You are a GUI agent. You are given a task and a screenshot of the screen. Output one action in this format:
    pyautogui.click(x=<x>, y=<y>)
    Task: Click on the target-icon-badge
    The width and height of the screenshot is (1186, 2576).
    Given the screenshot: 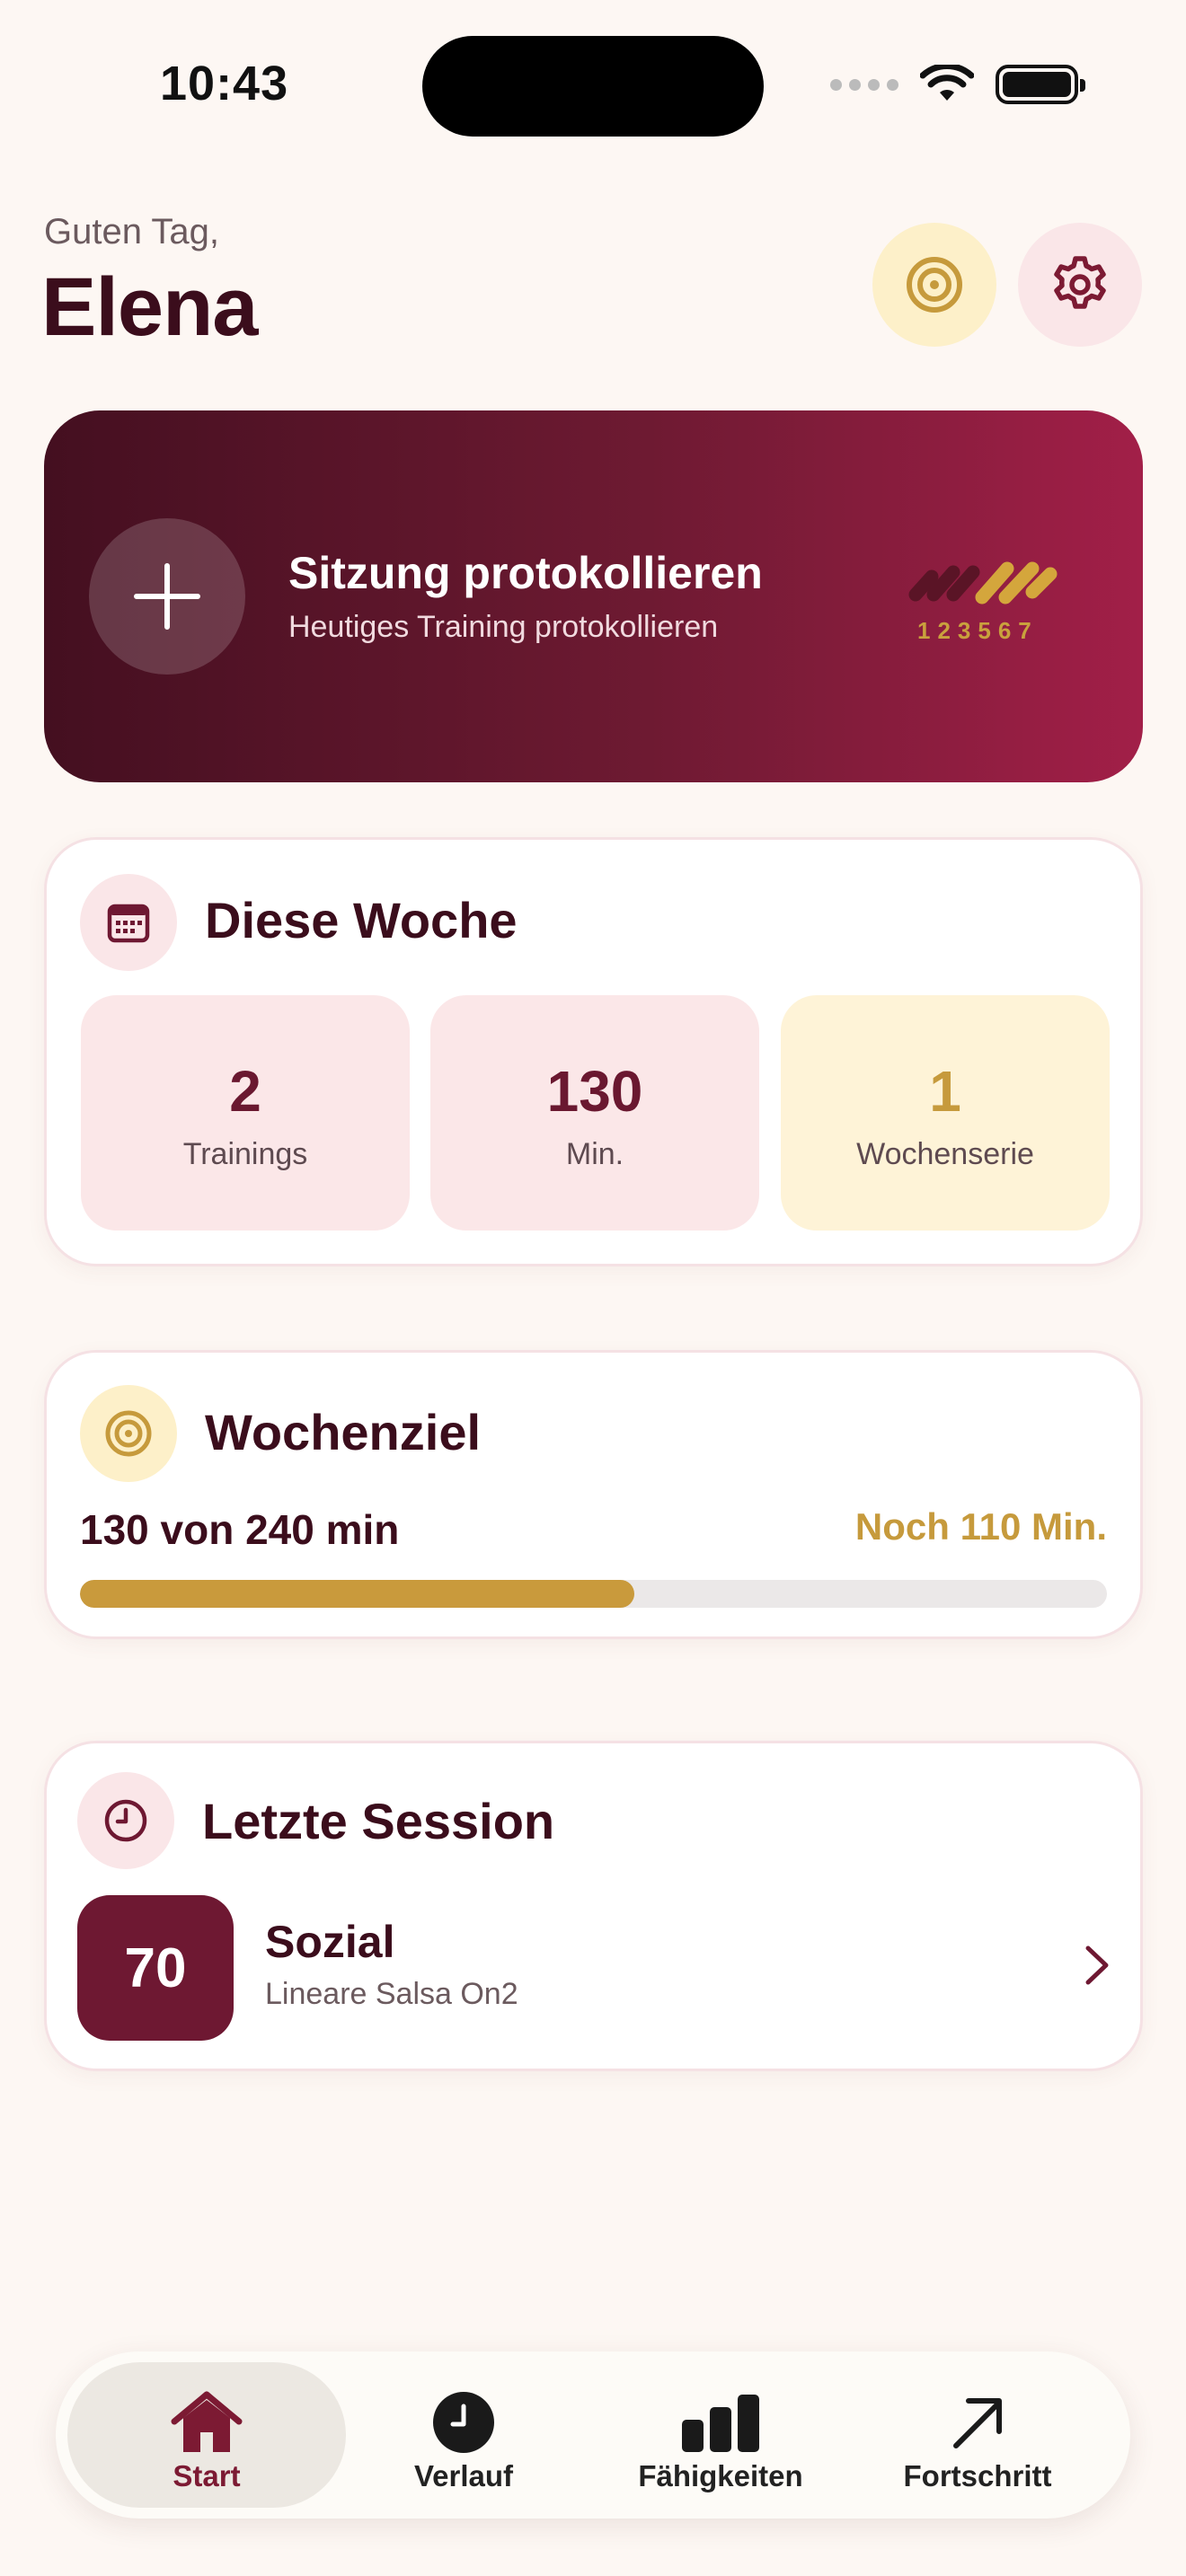 What is the action you would take?
    pyautogui.click(x=128, y=1433)
    